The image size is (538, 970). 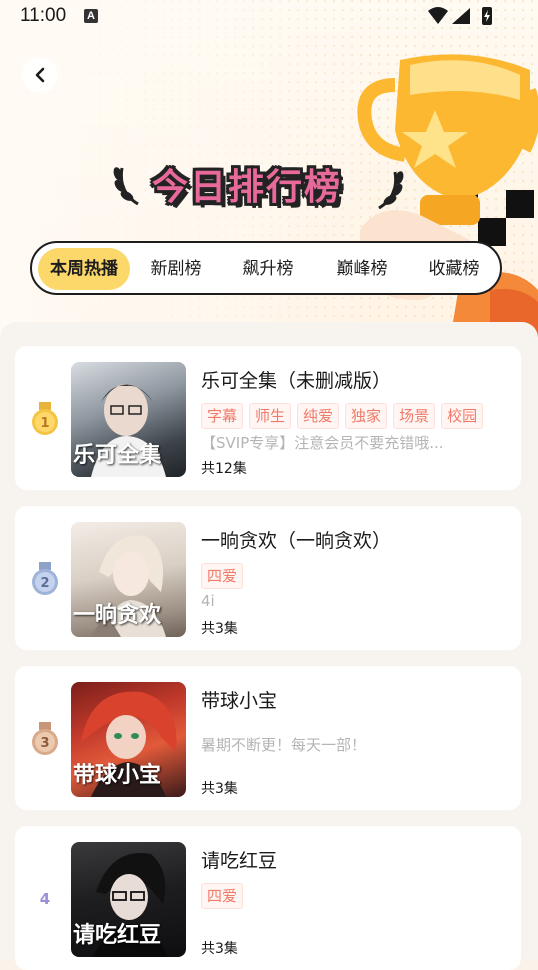 What do you see at coordinates (438, 15) in the screenshot?
I see `wifi-icon` at bounding box center [438, 15].